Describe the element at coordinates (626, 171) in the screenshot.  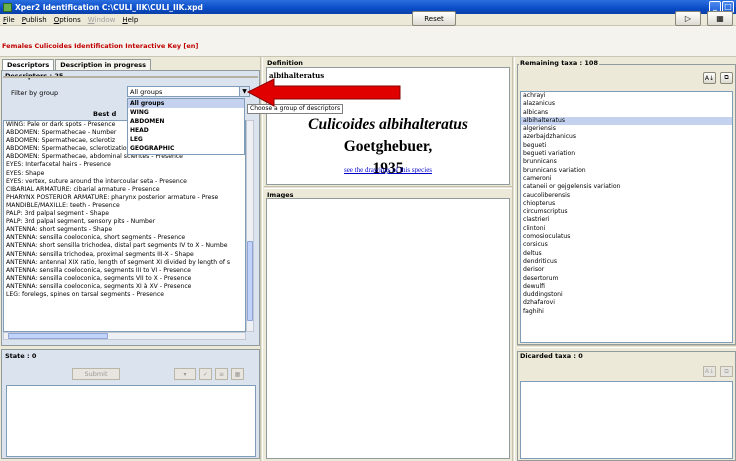
I see `list-item: brunnicans variation` at that location.